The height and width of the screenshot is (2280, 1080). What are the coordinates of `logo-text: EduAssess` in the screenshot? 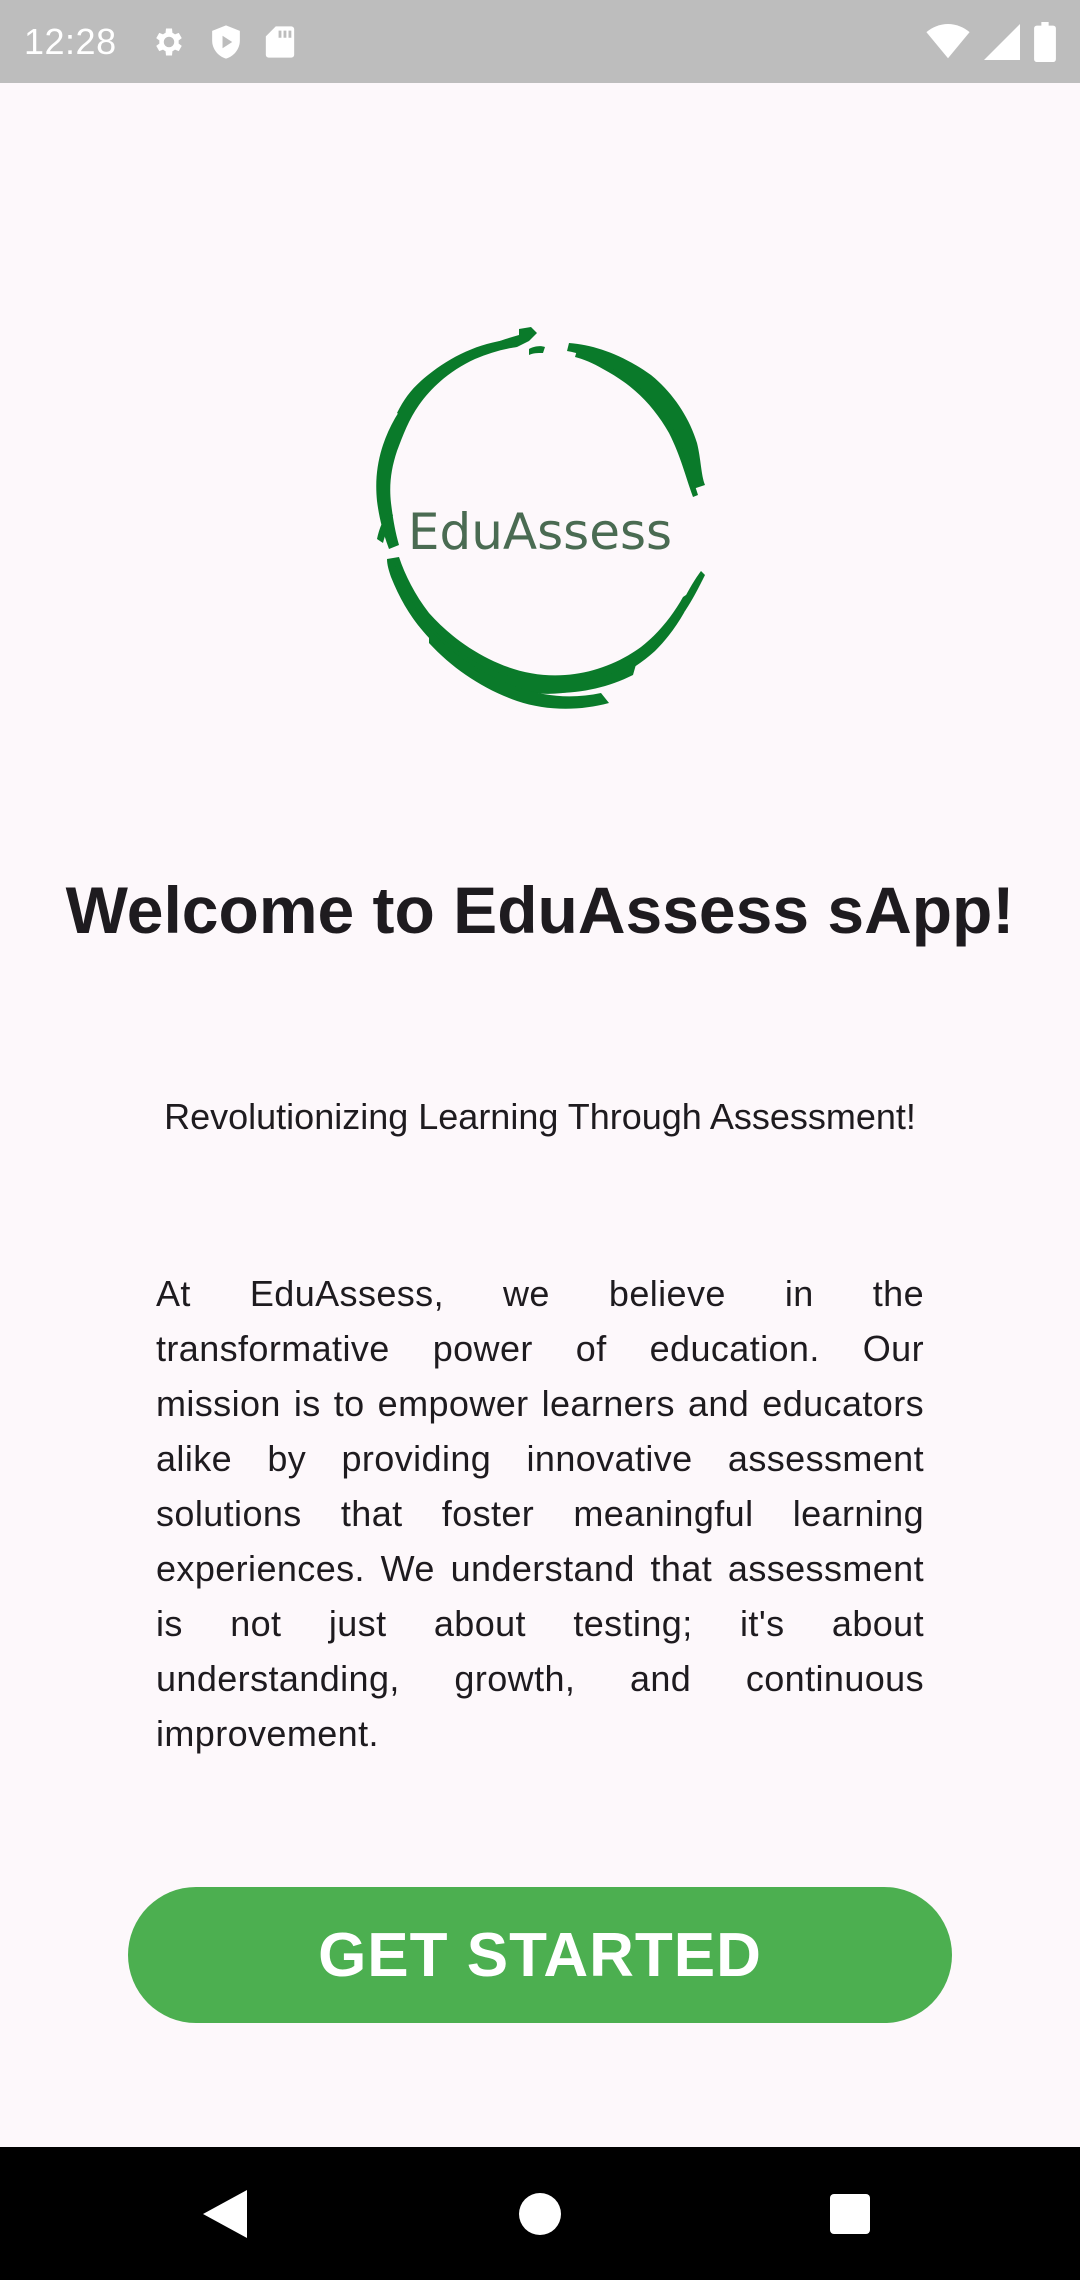 It's located at (540, 532).